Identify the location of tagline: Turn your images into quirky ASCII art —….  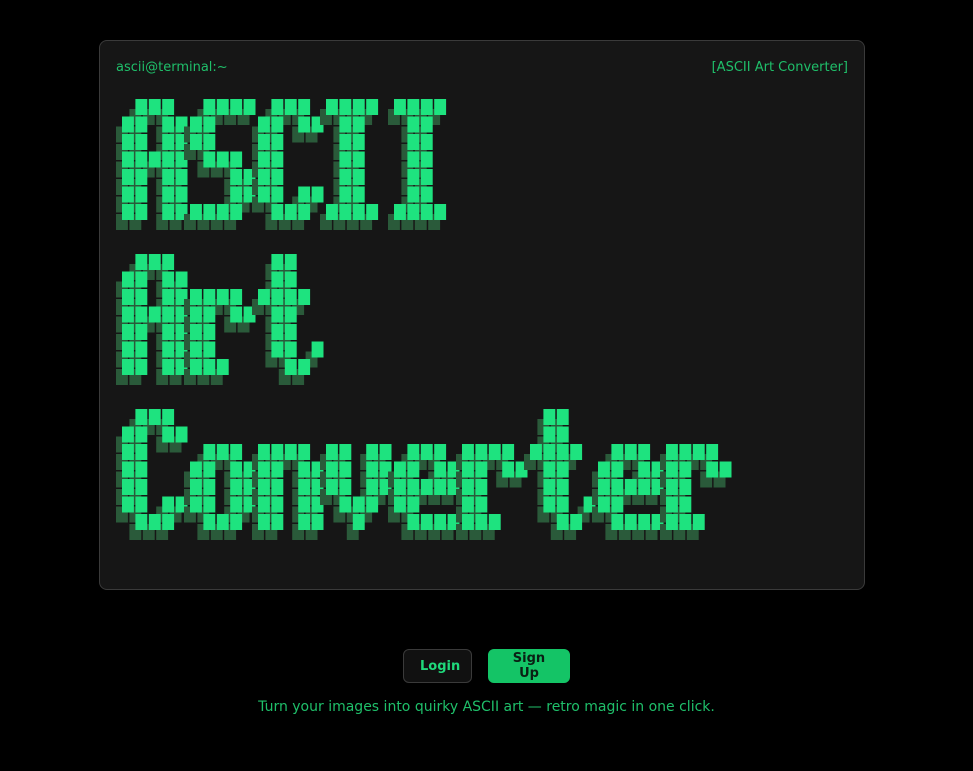
(486, 707).